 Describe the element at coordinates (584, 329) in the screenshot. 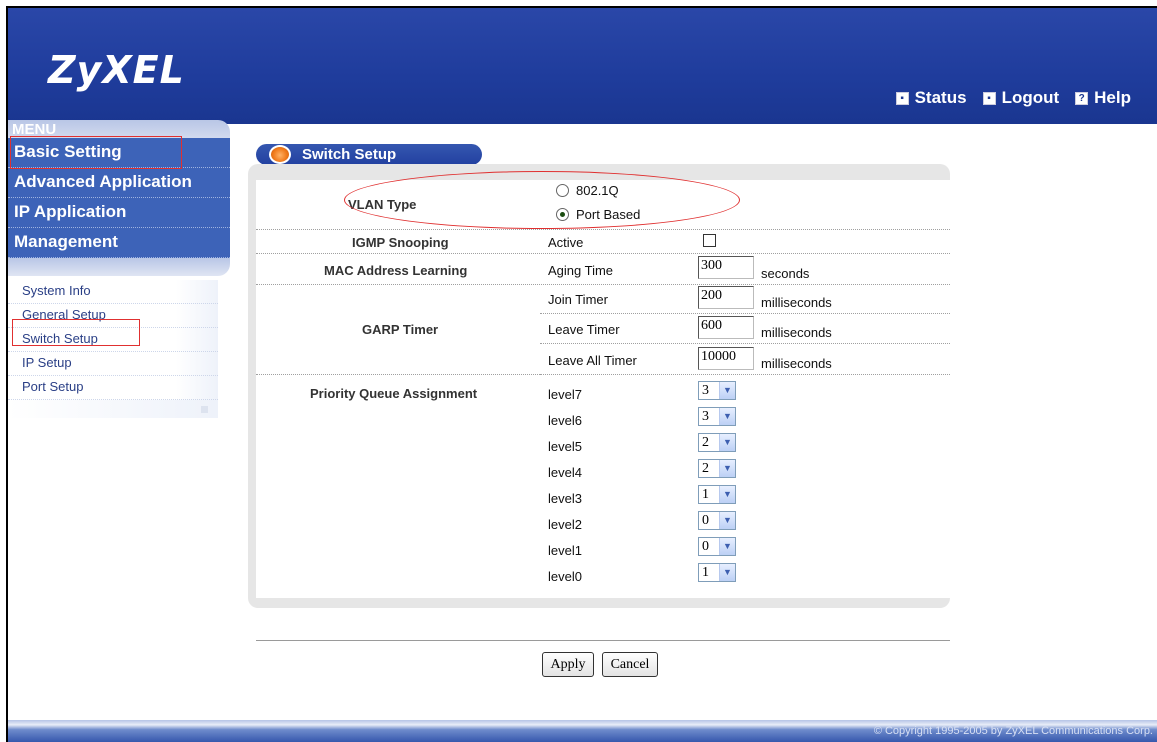

I see `leave-timer-label: Leave Timer` at that location.